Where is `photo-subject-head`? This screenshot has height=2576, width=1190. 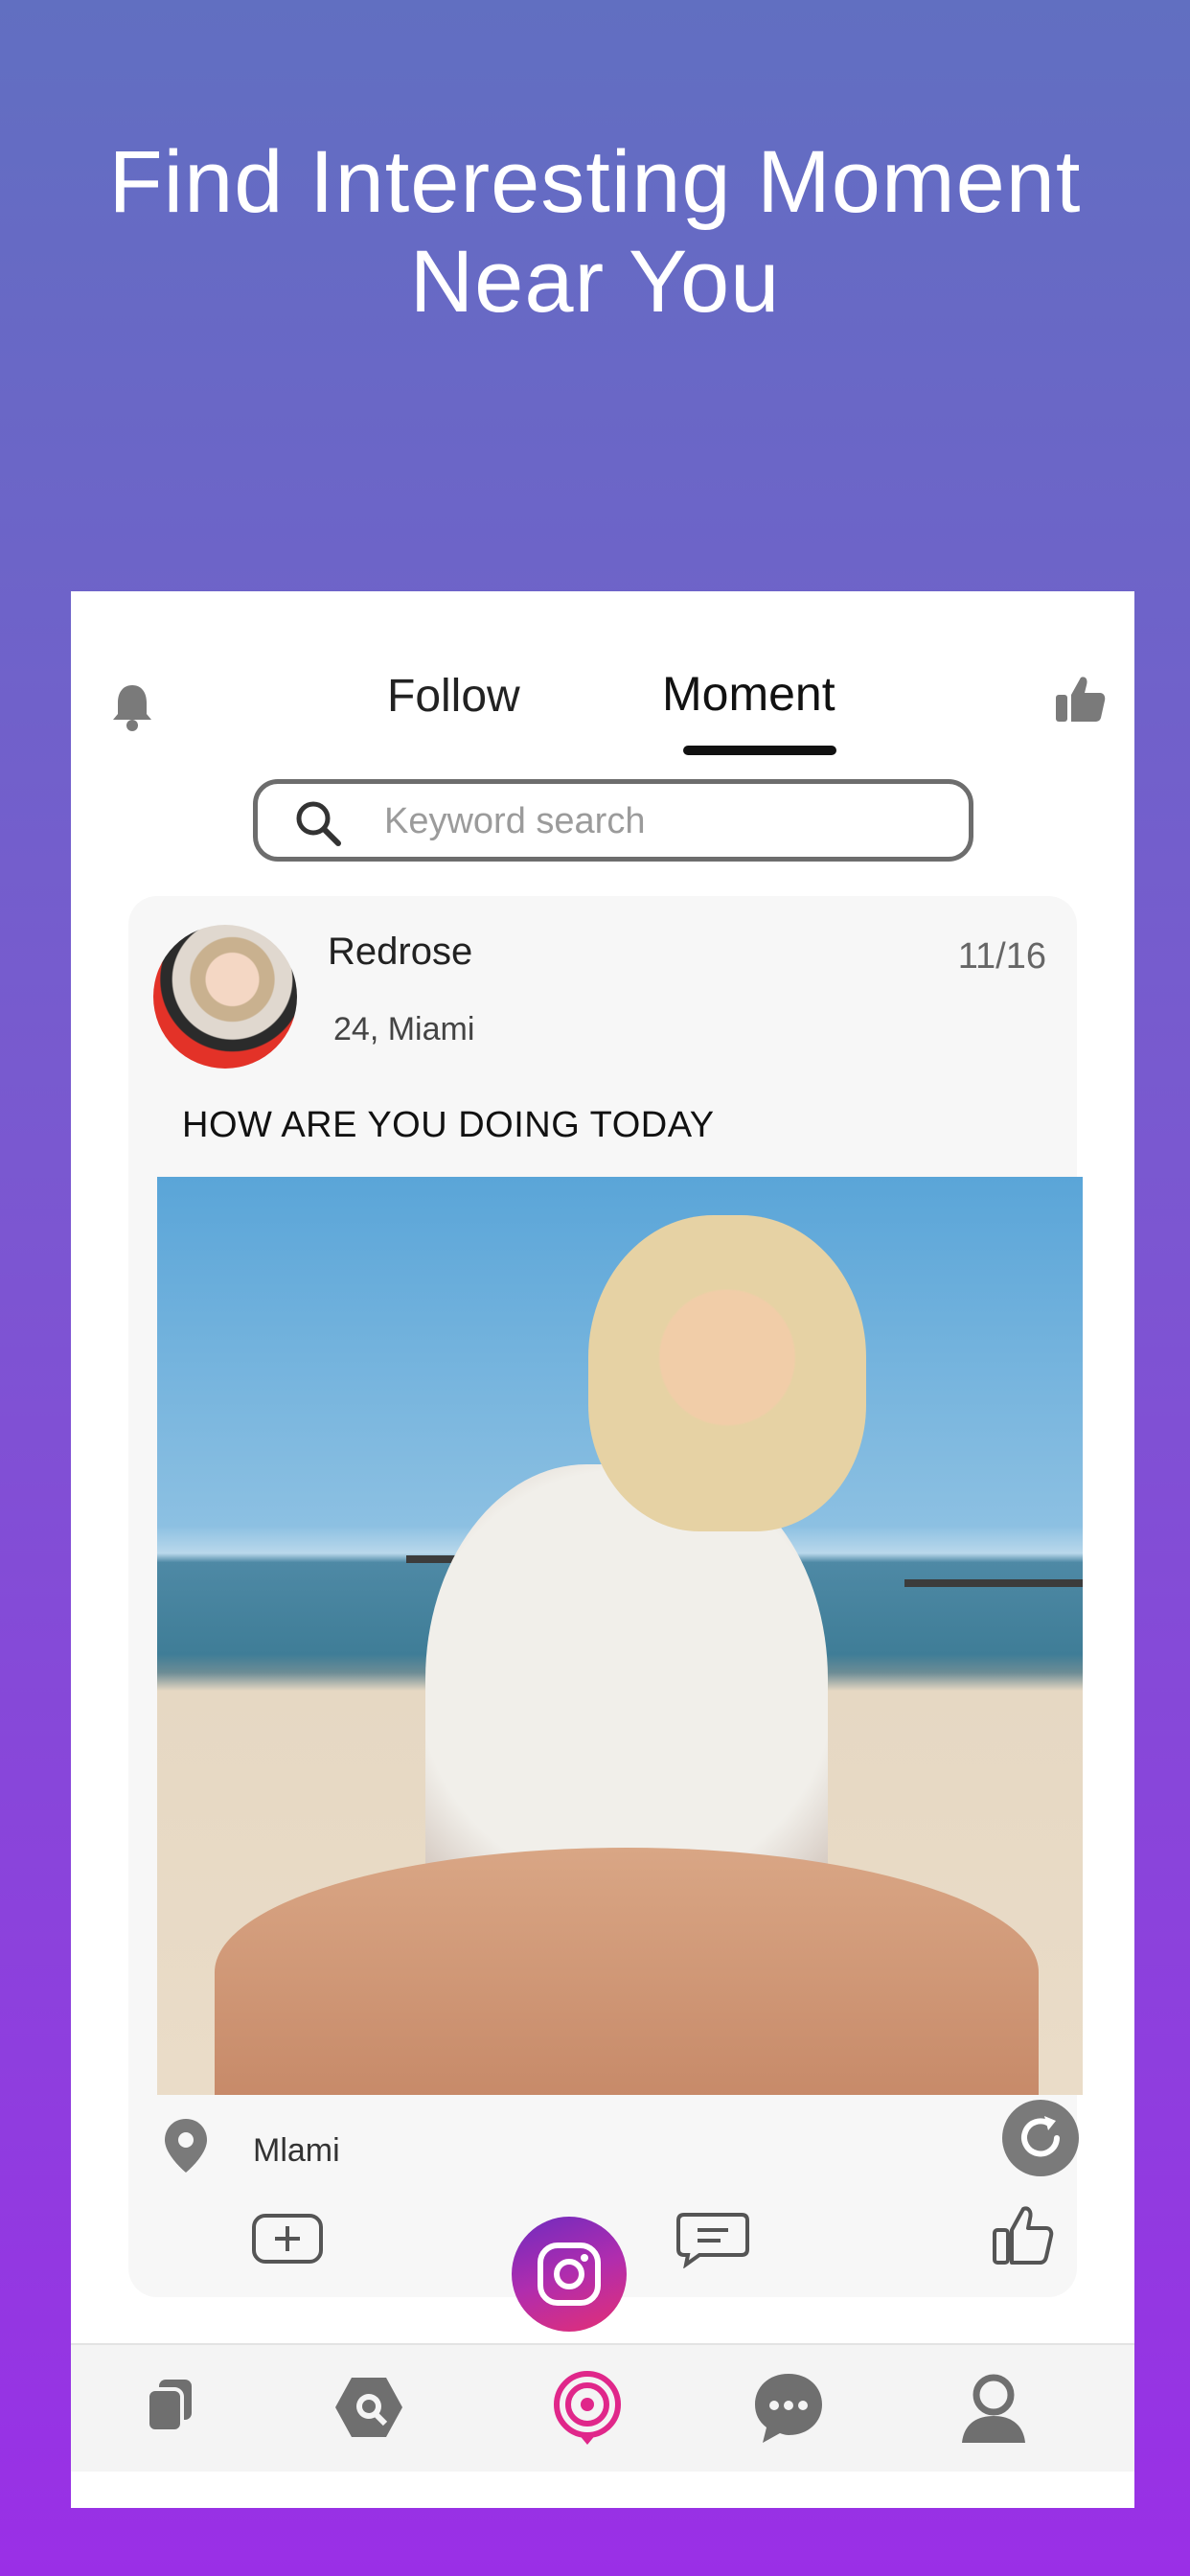 photo-subject-head is located at coordinates (727, 1373).